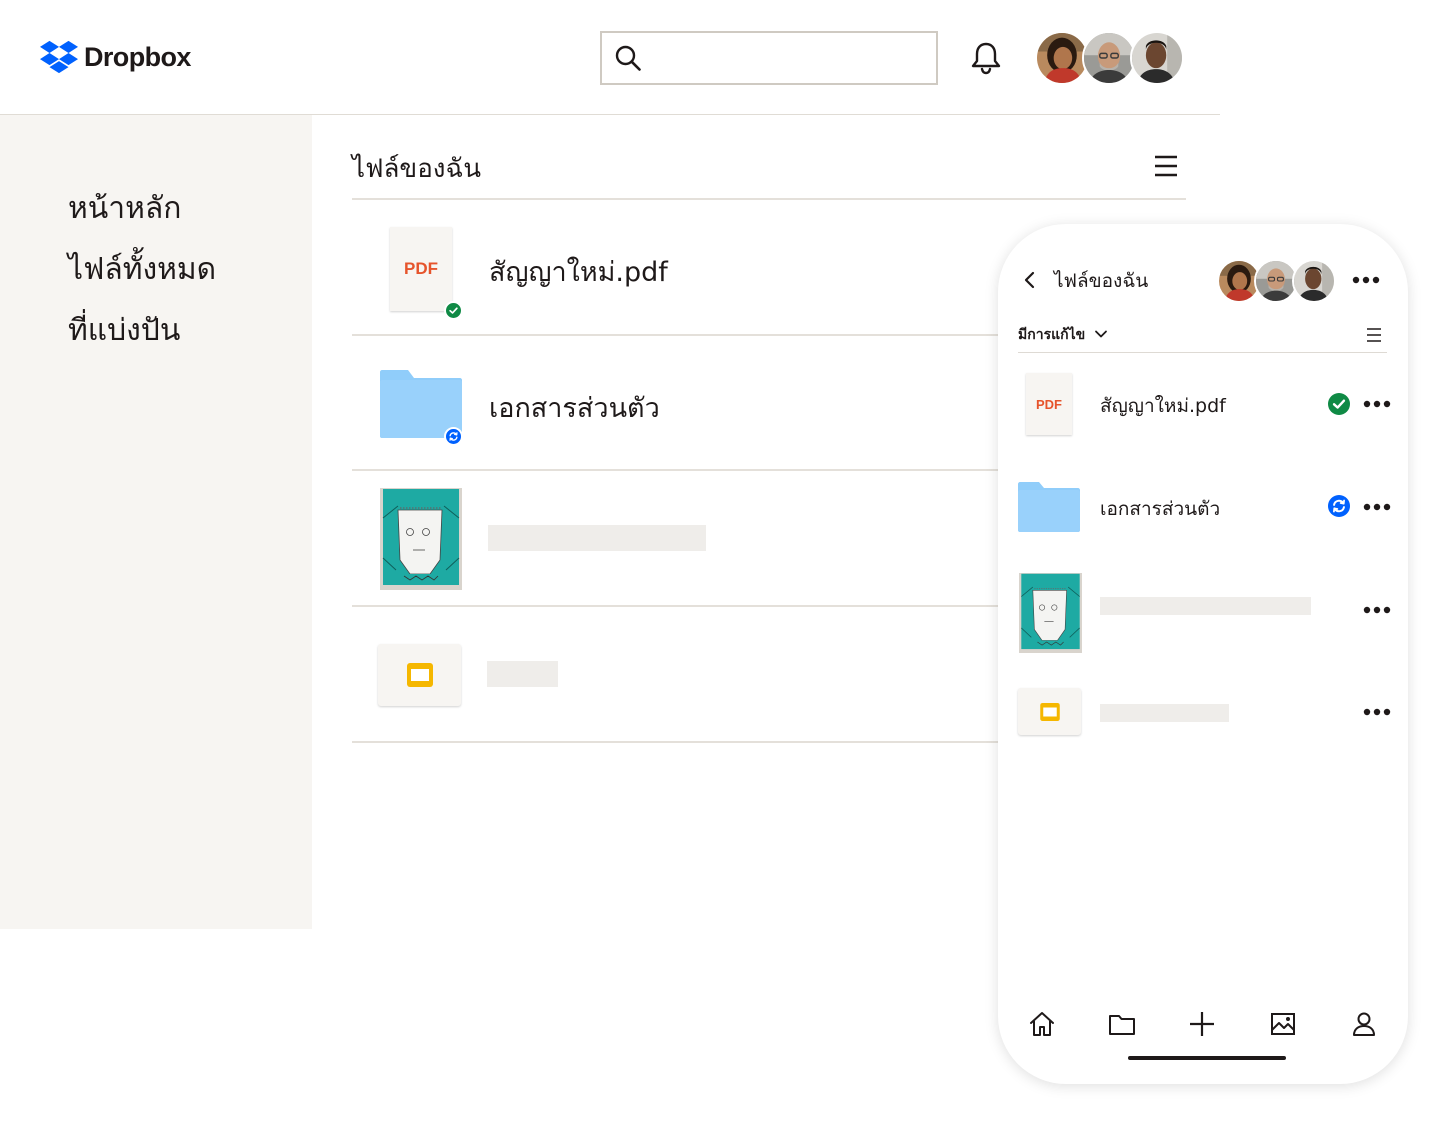 This screenshot has width=1440, height=1125. What do you see at coordinates (1366, 280) in the screenshot?
I see `more-options-icon` at bounding box center [1366, 280].